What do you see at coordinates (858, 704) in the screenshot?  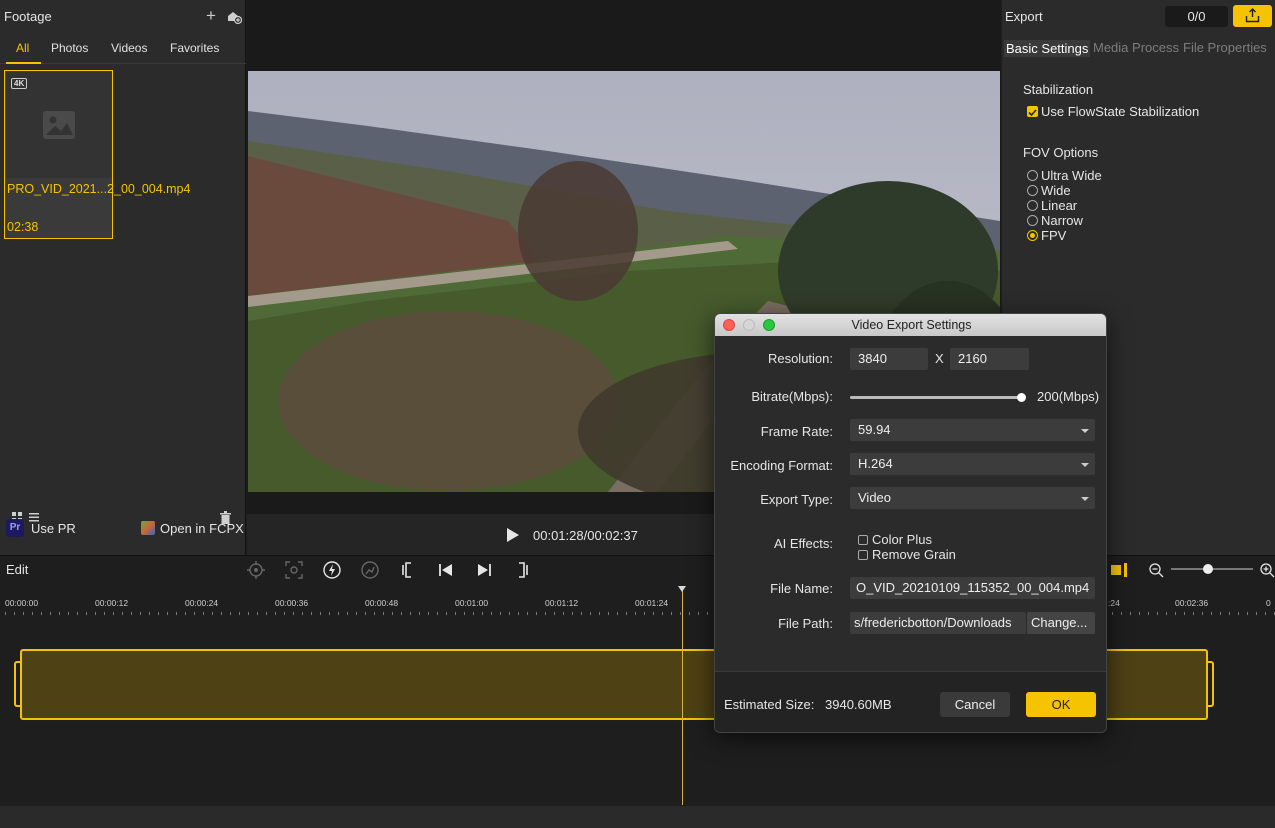 I see `estimated-size-value: 3940.60MB` at bounding box center [858, 704].